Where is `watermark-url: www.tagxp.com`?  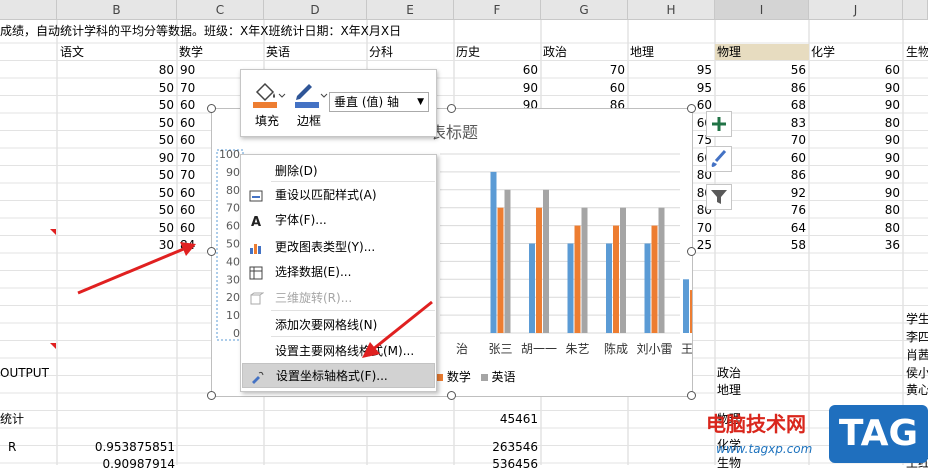 watermark-url: www.tagxp.com is located at coordinates (764, 449).